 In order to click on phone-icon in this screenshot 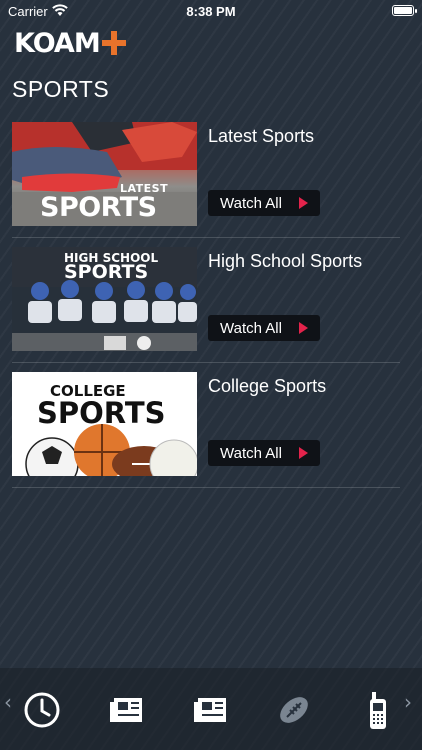, I will do `click(378, 710)`.